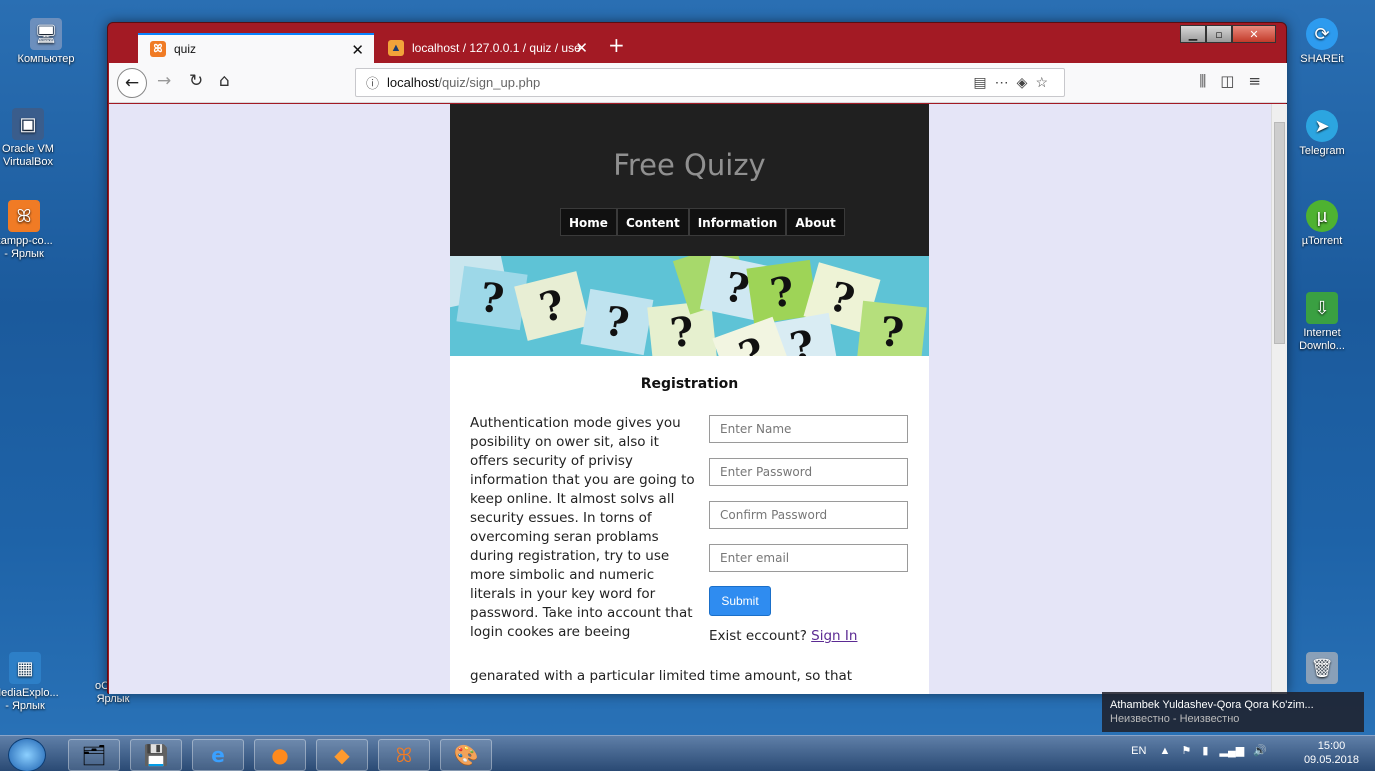 Image resolution: width=1375 pixels, height=771 pixels. What do you see at coordinates (29, 682) in the screenshot?
I see `desktop-icon-mediaexplorer: ▦ MediaExplo... - Ярлык` at bounding box center [29, 682].